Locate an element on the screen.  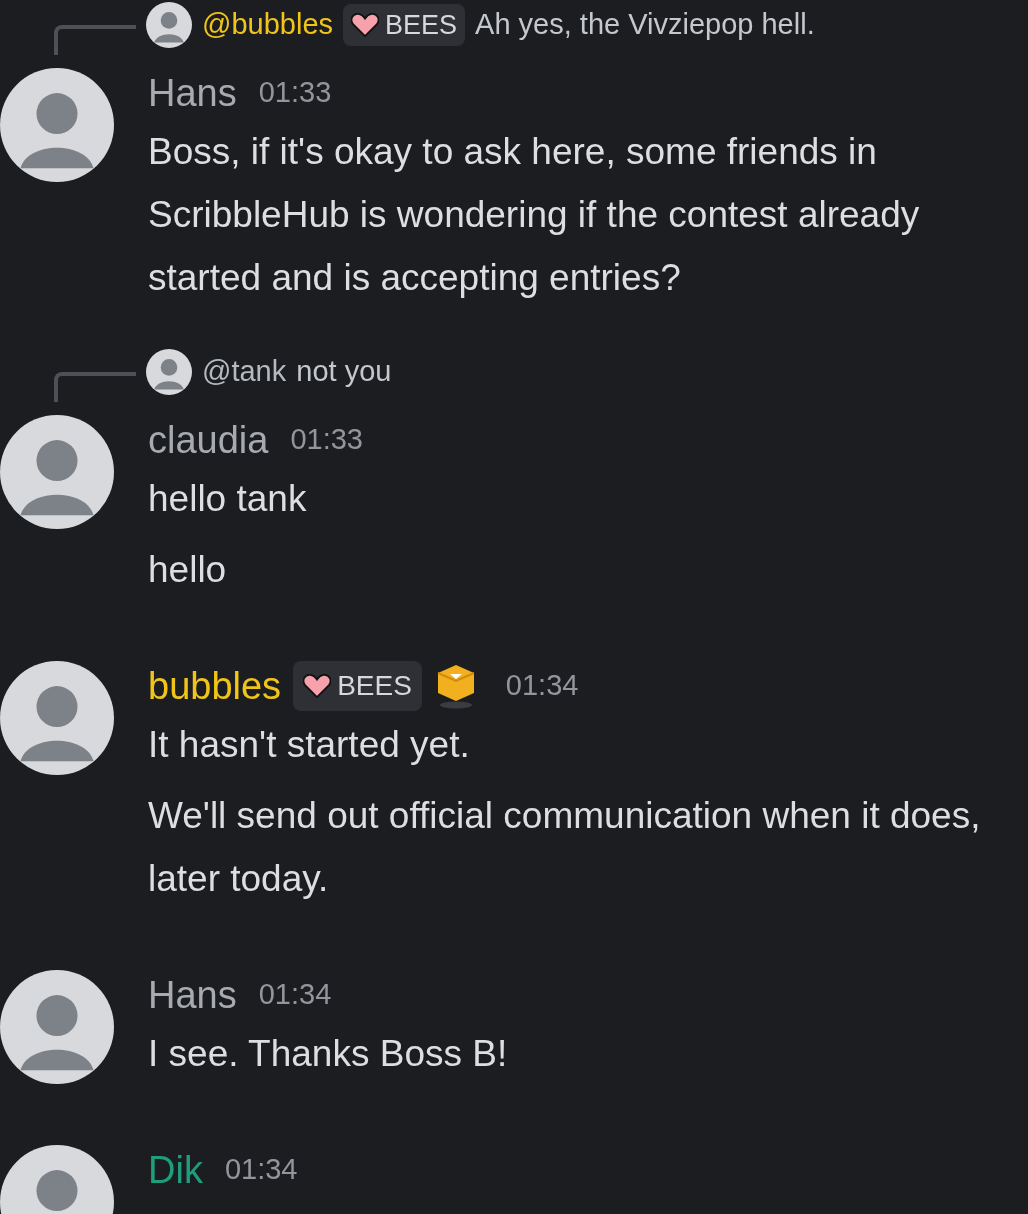
author-name: Dik is located at coordinates (175, 1170).